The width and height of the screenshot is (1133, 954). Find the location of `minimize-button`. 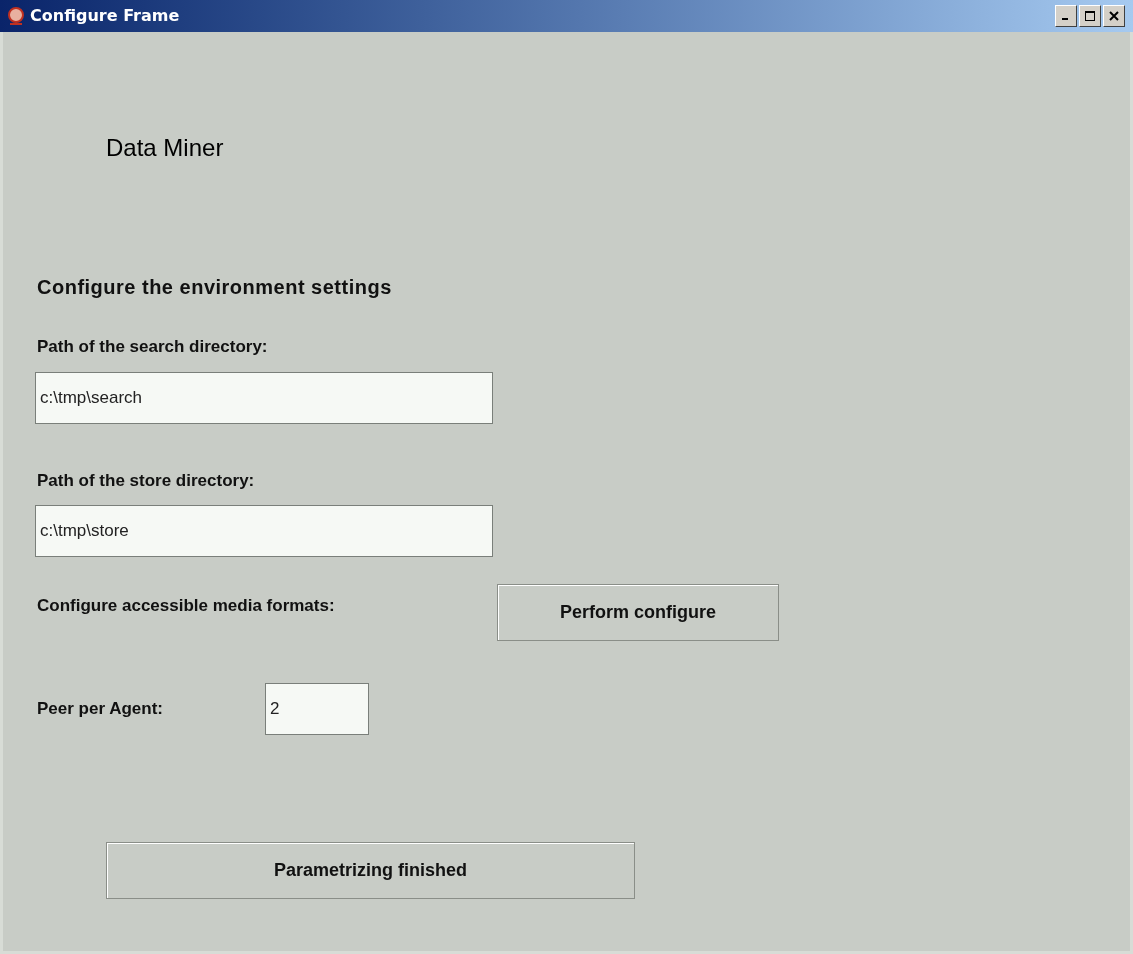

minimize-button is located at coordinates (1066, 16).